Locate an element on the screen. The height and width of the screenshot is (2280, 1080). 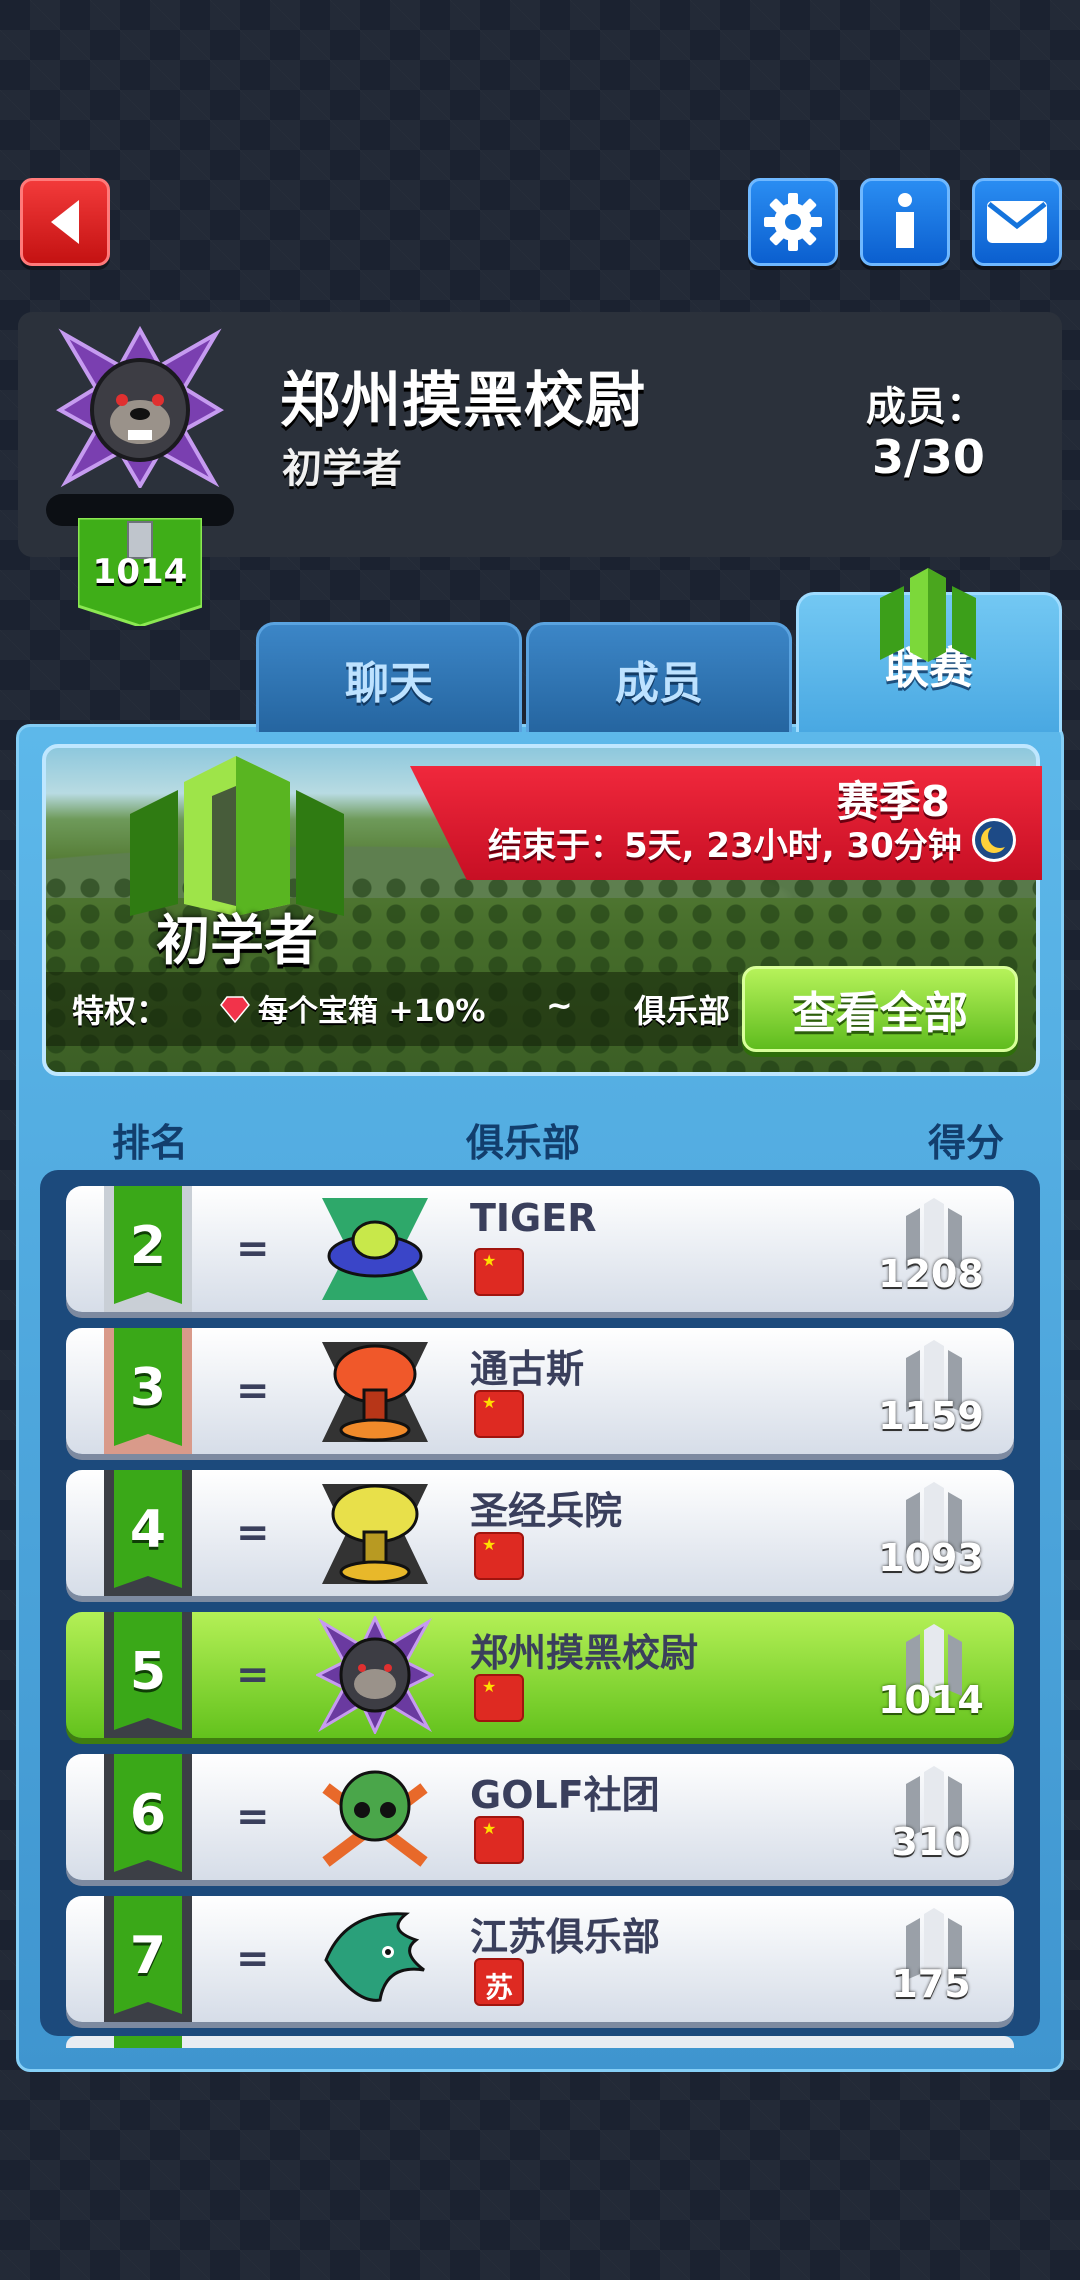
ranking-row: 3 = 通古斯 ★ 1159 is located at coordinates (540, 1391).